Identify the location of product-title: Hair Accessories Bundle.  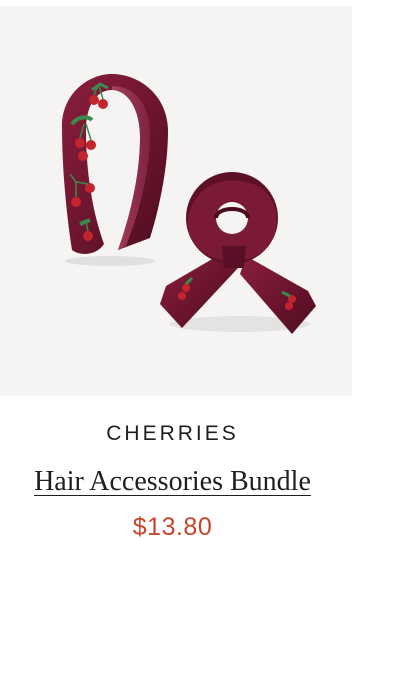
(172, 482).